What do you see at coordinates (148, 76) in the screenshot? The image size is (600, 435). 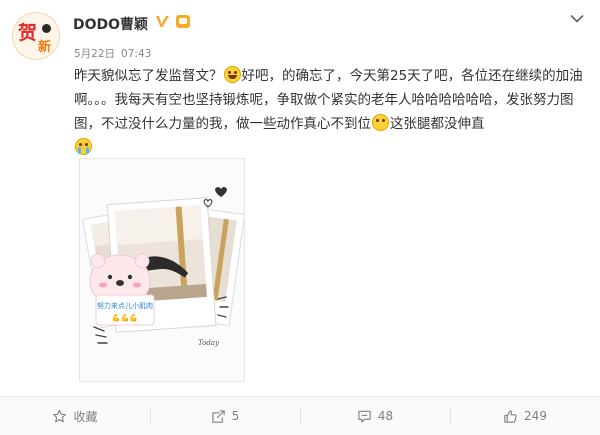 I see `post-text-part: 昨天貌似忘了发监督文？` at bounding box center [148, 76].